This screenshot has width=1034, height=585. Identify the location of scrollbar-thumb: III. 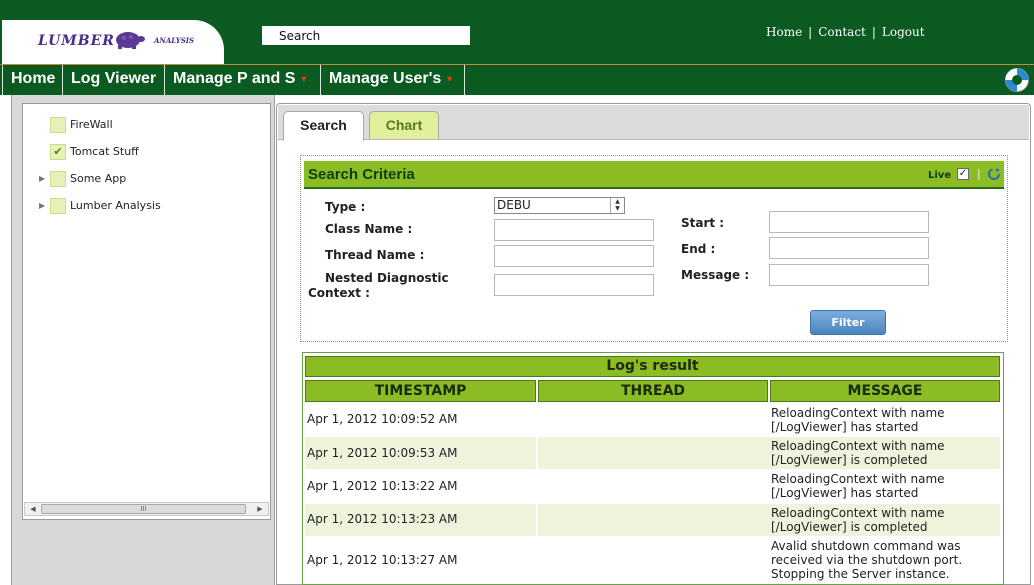
(143, 509).